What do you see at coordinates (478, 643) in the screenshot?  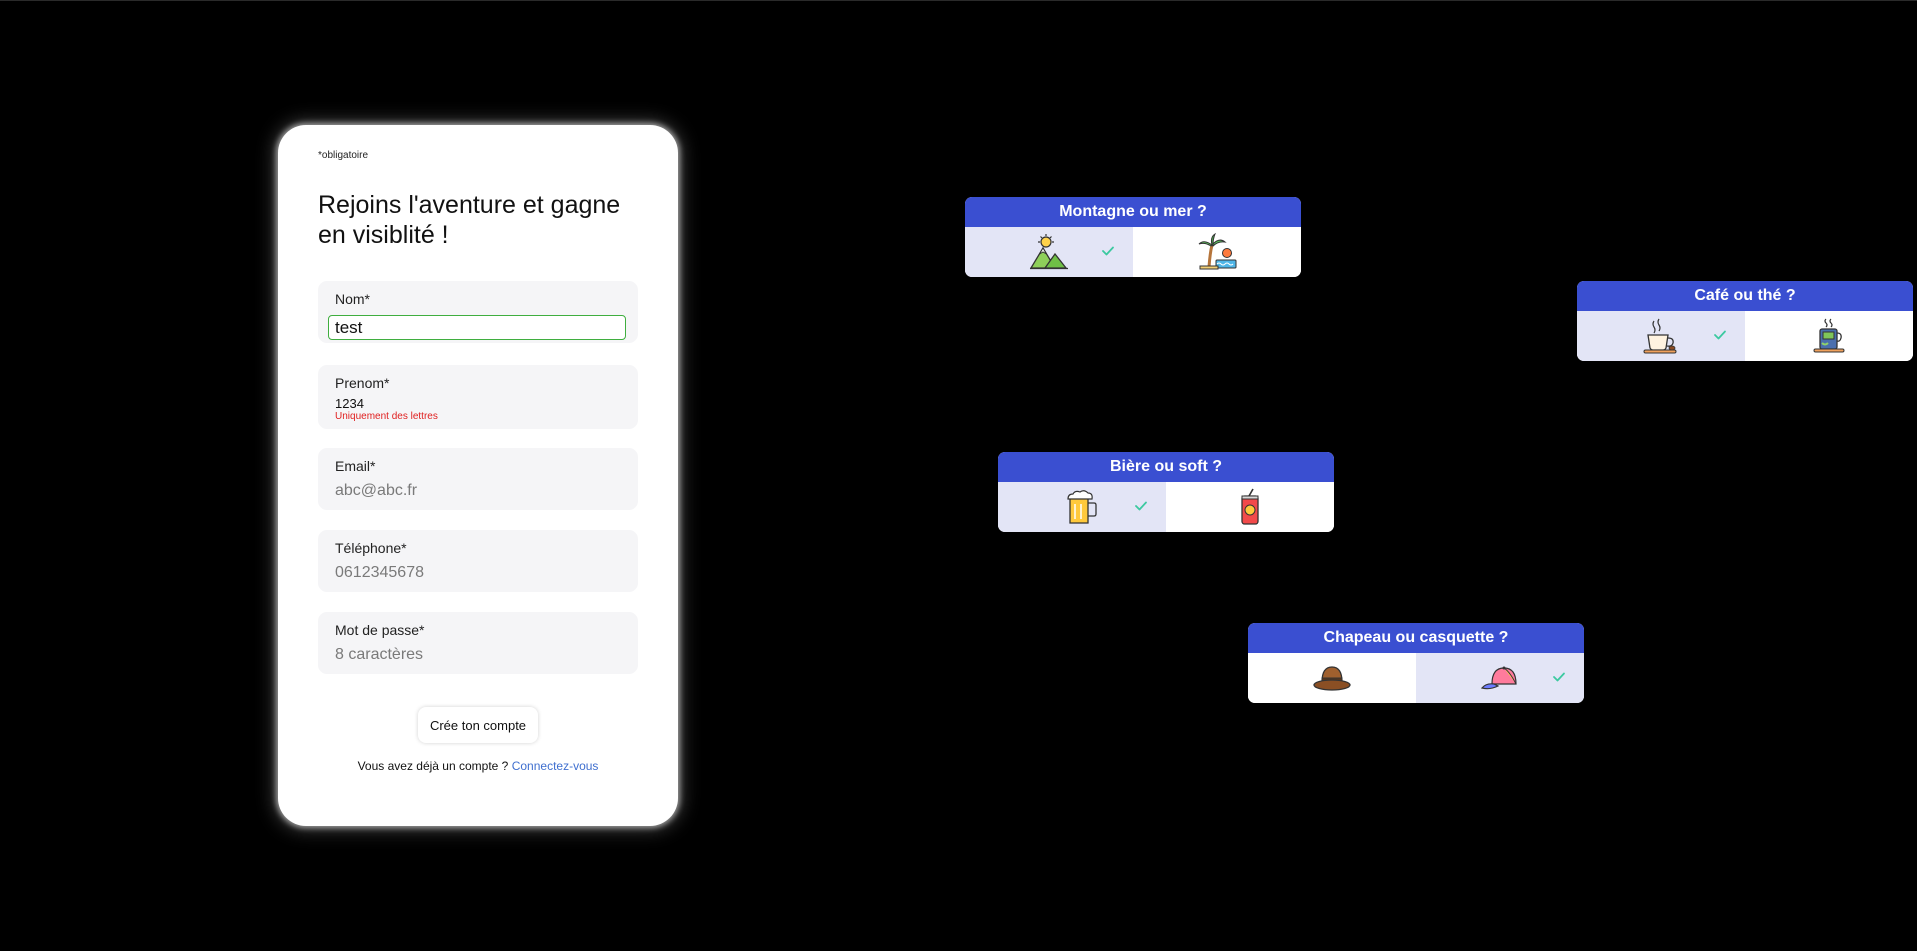 I see `field-password: Mot de passe*` at bounding box center [478, 643].